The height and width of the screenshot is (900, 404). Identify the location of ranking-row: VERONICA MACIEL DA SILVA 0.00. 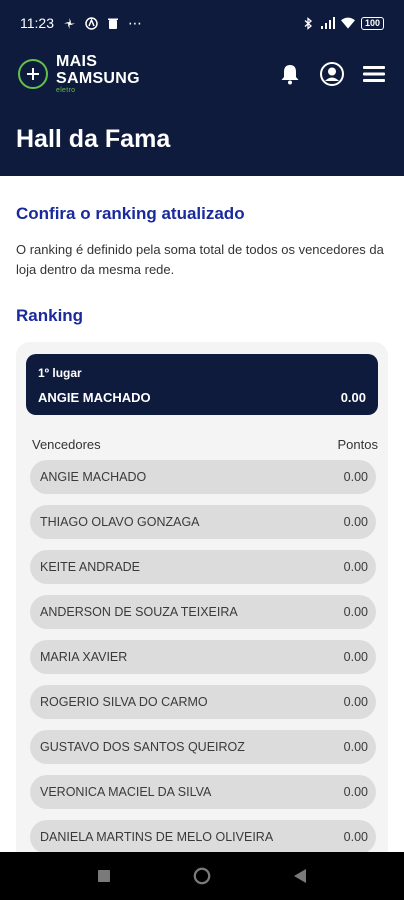
(203, 792).